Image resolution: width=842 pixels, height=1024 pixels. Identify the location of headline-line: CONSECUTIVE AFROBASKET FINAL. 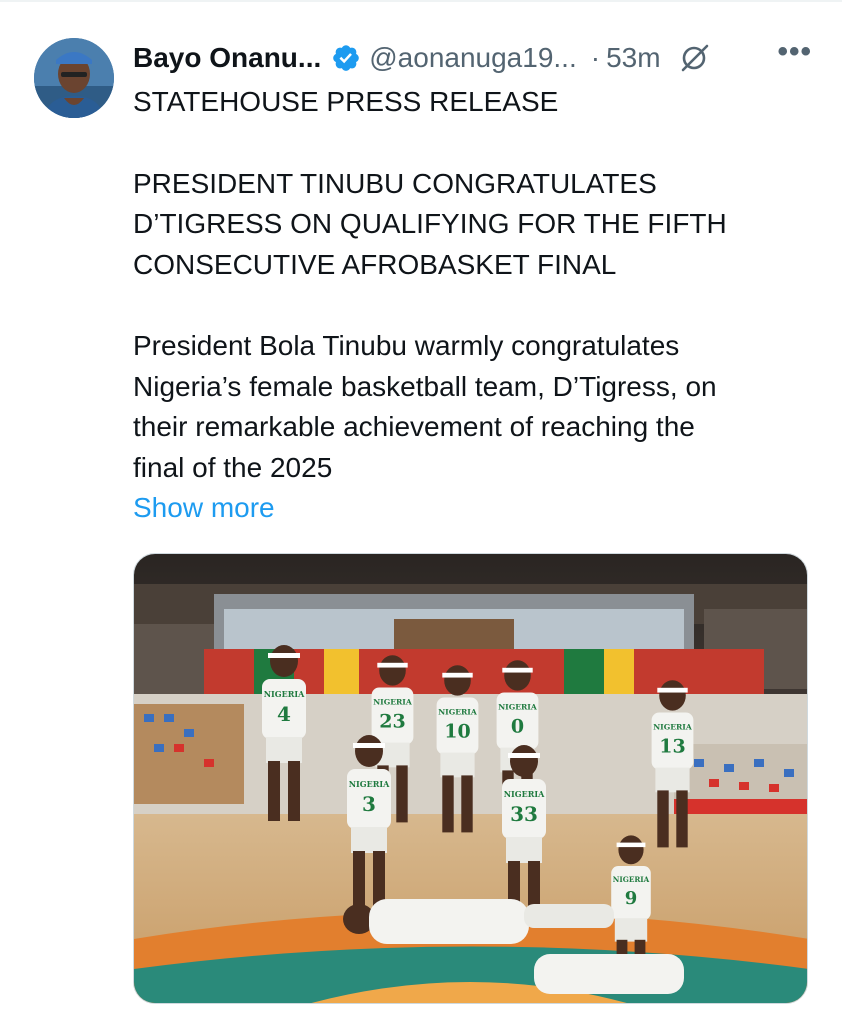
(375, 264).